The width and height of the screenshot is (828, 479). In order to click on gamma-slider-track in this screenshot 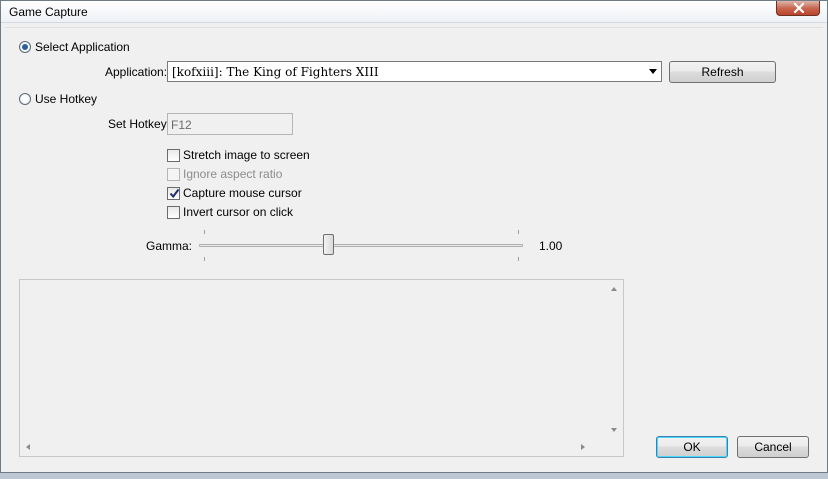, I will do `click(361, 245)`.